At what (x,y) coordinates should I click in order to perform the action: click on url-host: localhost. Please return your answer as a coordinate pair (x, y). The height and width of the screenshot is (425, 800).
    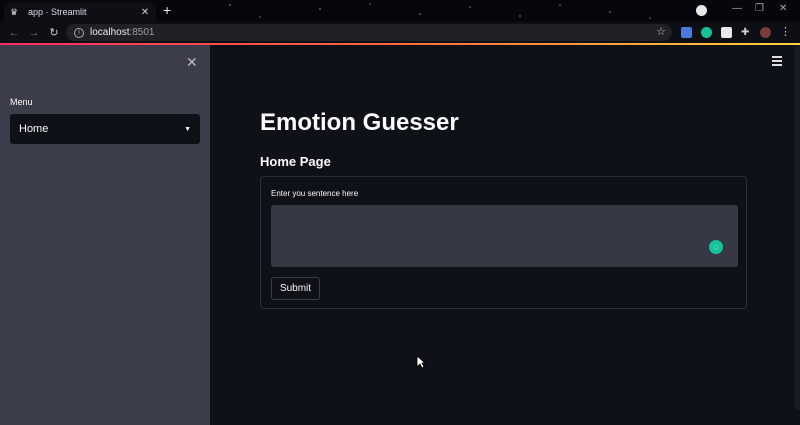
    Looking at the image, I should click on (110, 32).